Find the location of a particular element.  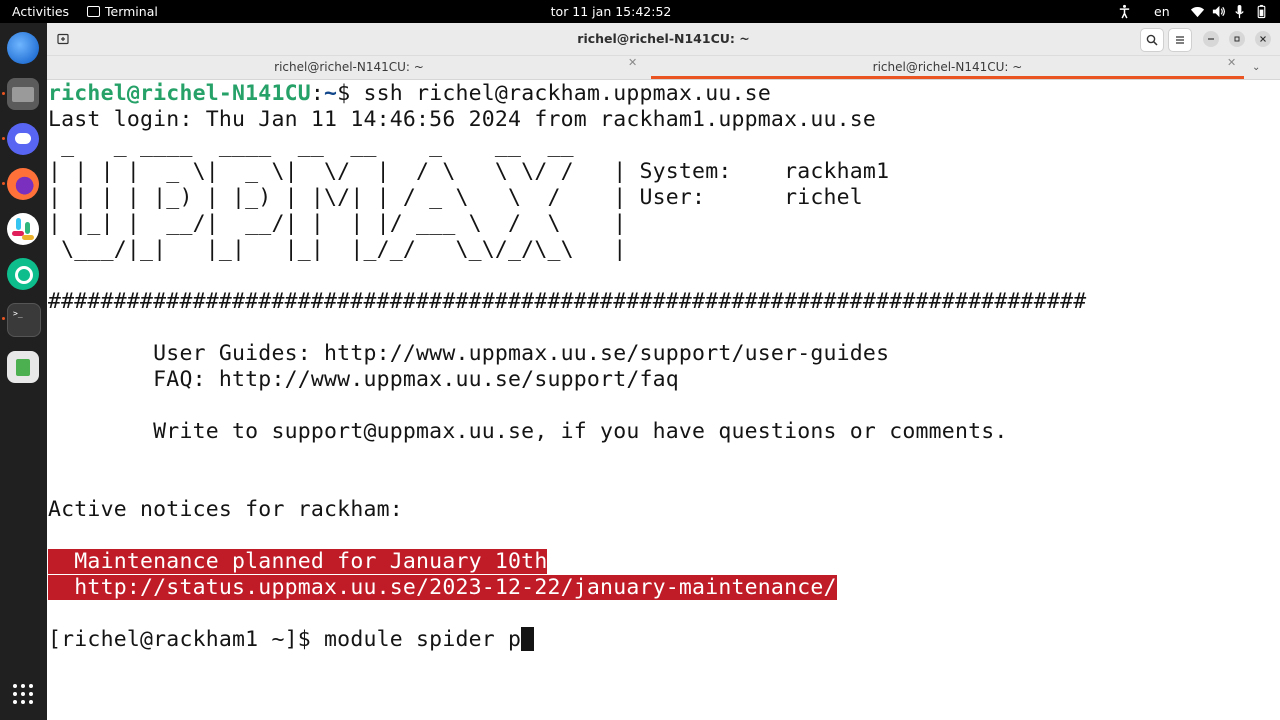

tab-1: richel@richel-N141CU: ~ is located at coordinates (349, 67).